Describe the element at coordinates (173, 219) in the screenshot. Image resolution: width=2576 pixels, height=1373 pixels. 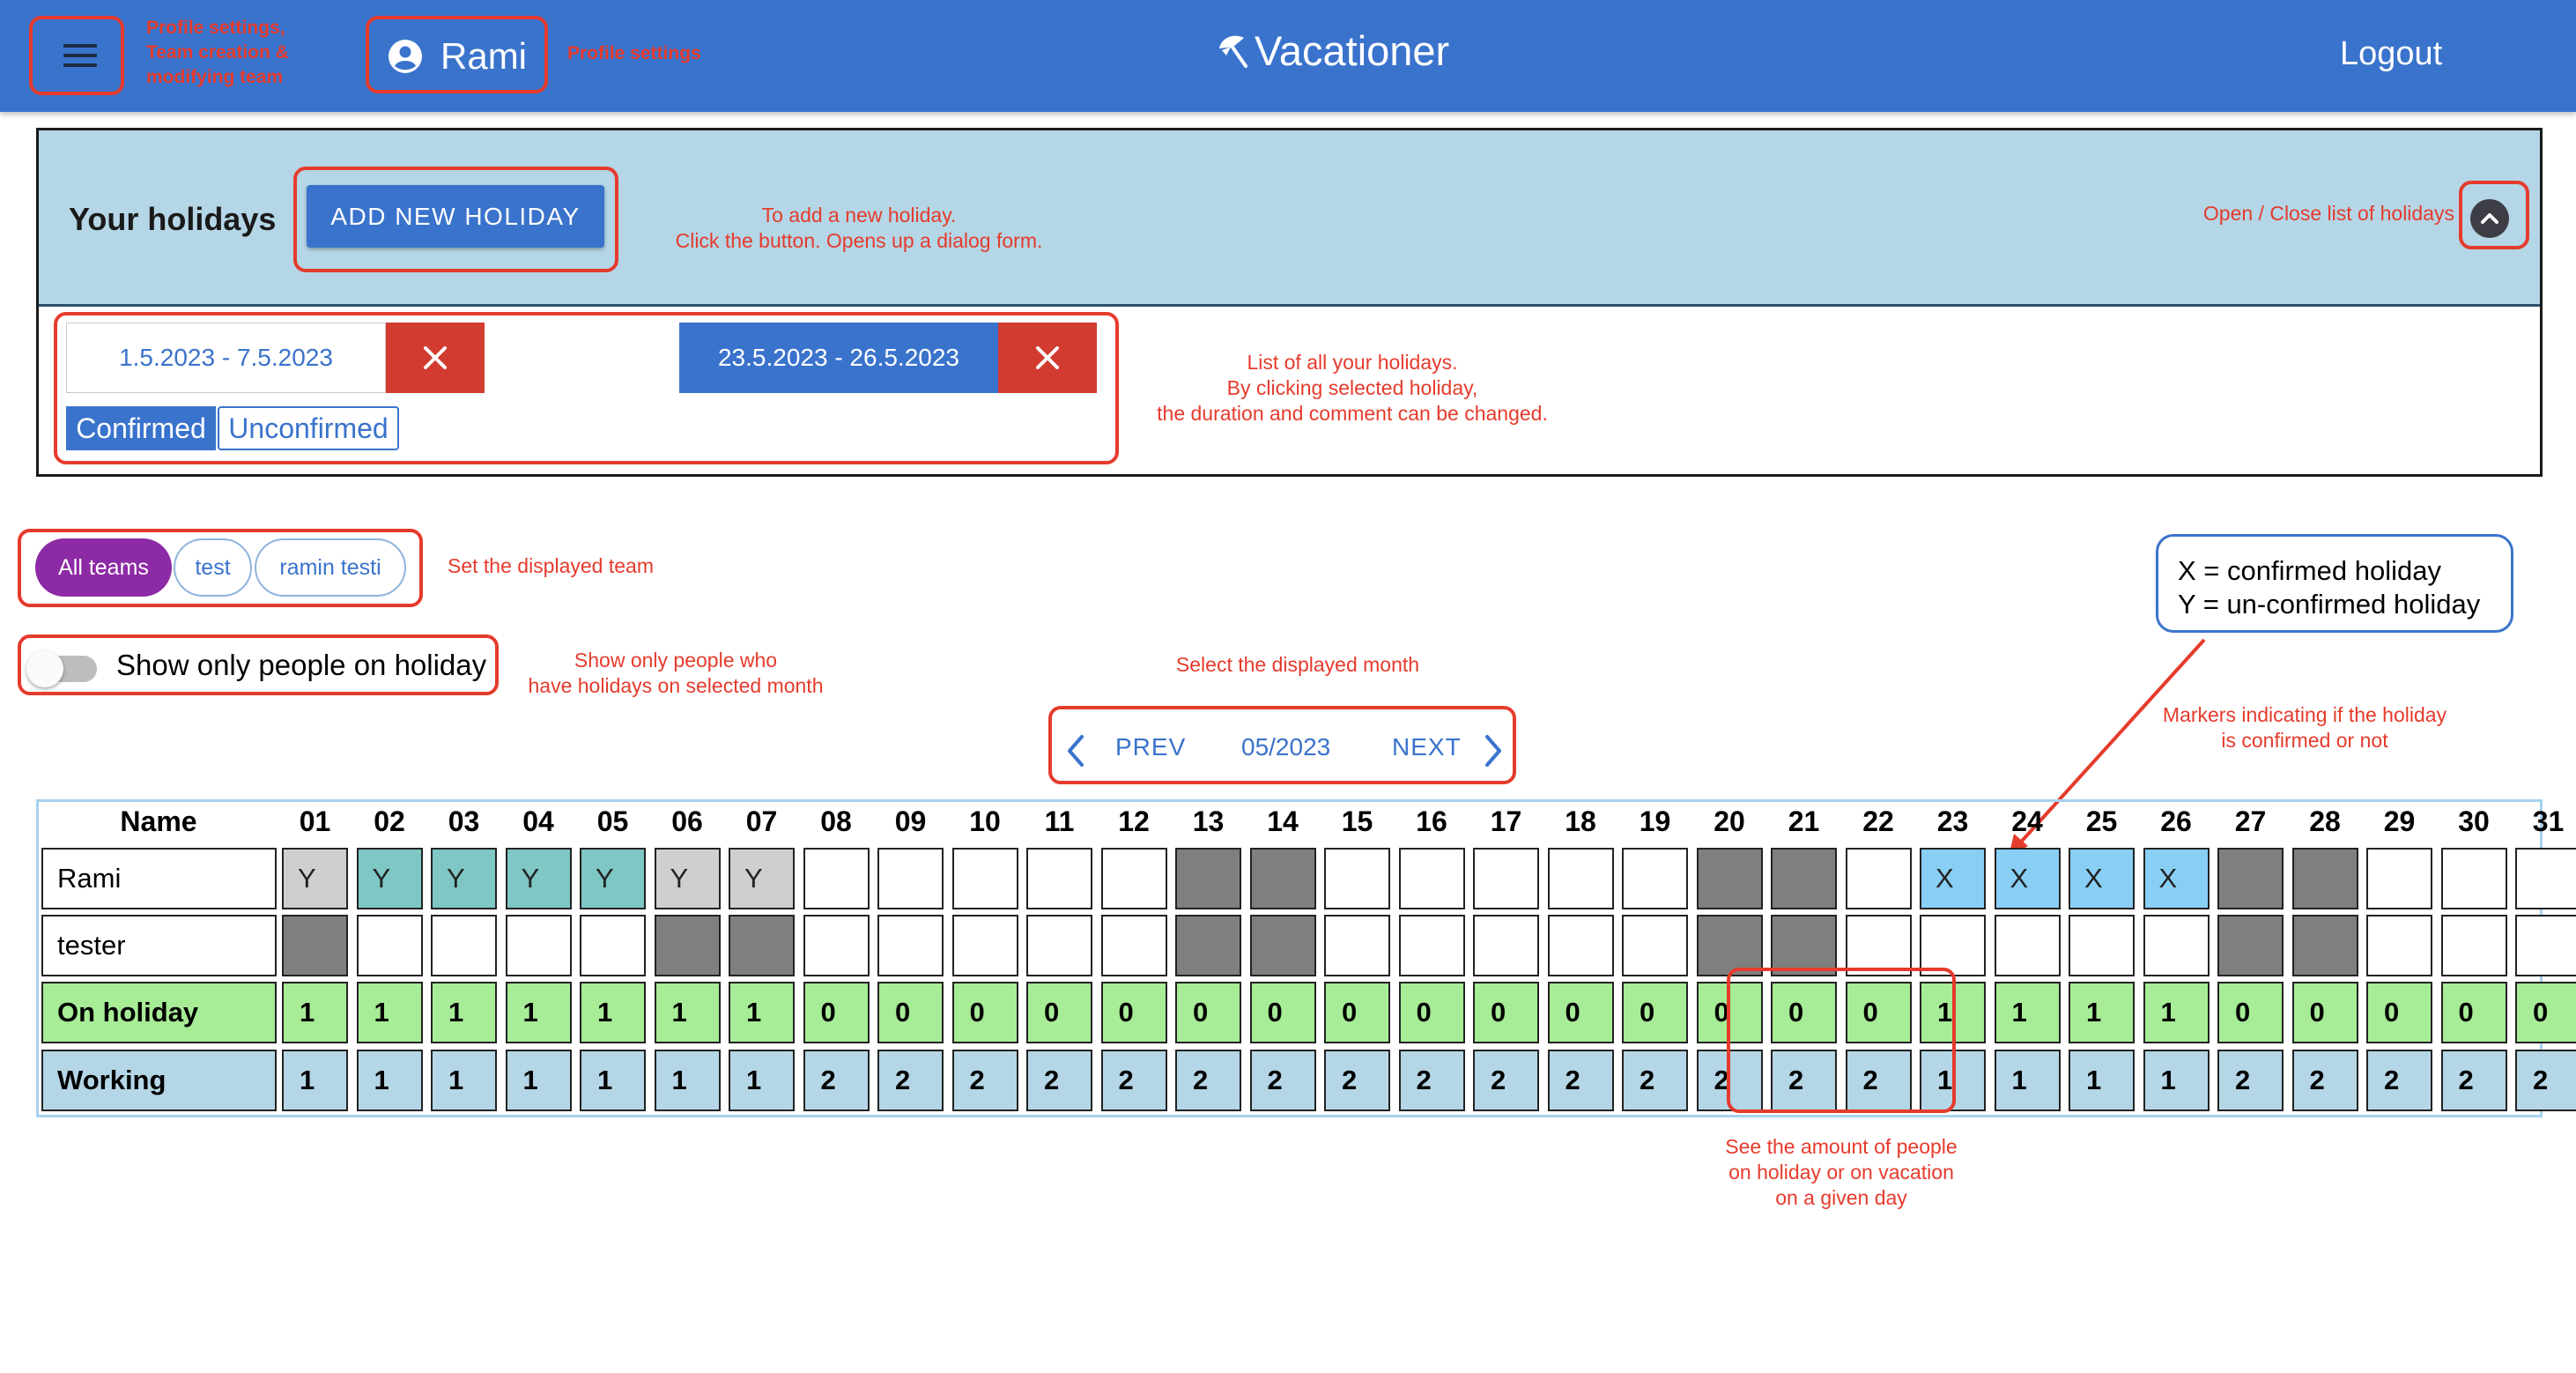
I see `panel-title: Your holidays` at that location.